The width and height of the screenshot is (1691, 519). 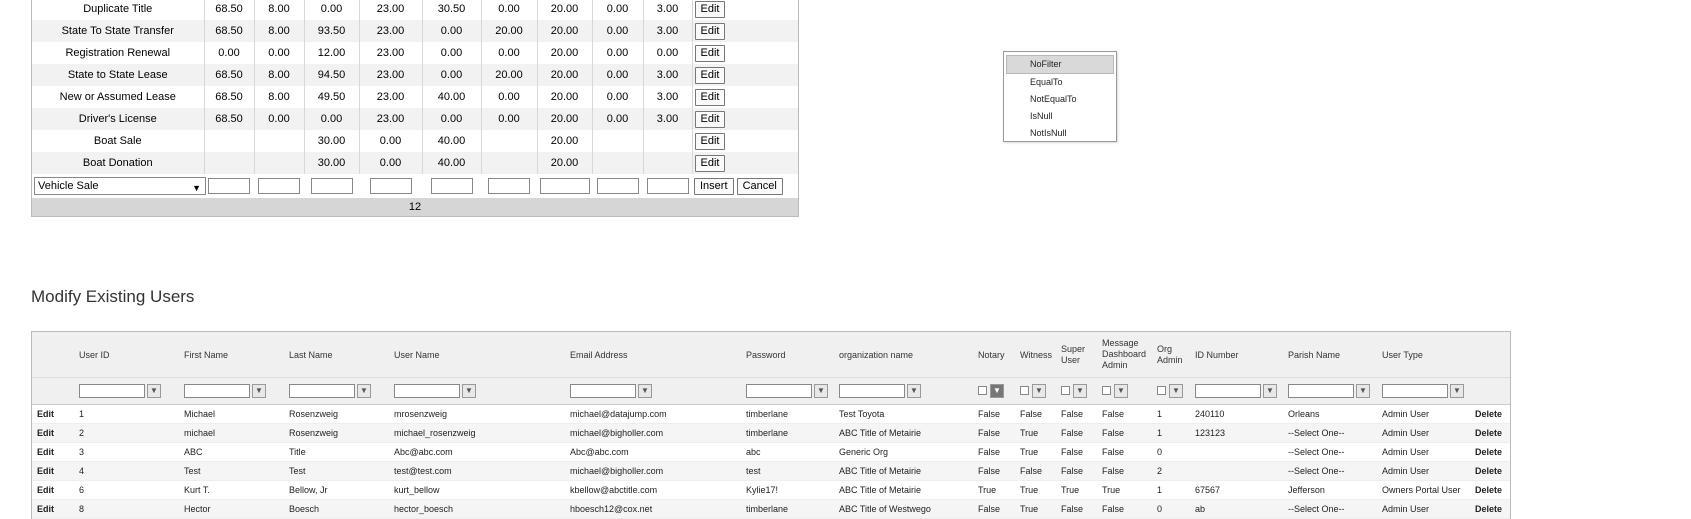 I want to click on cell-password: timberlane, so click(x=767, y=433).